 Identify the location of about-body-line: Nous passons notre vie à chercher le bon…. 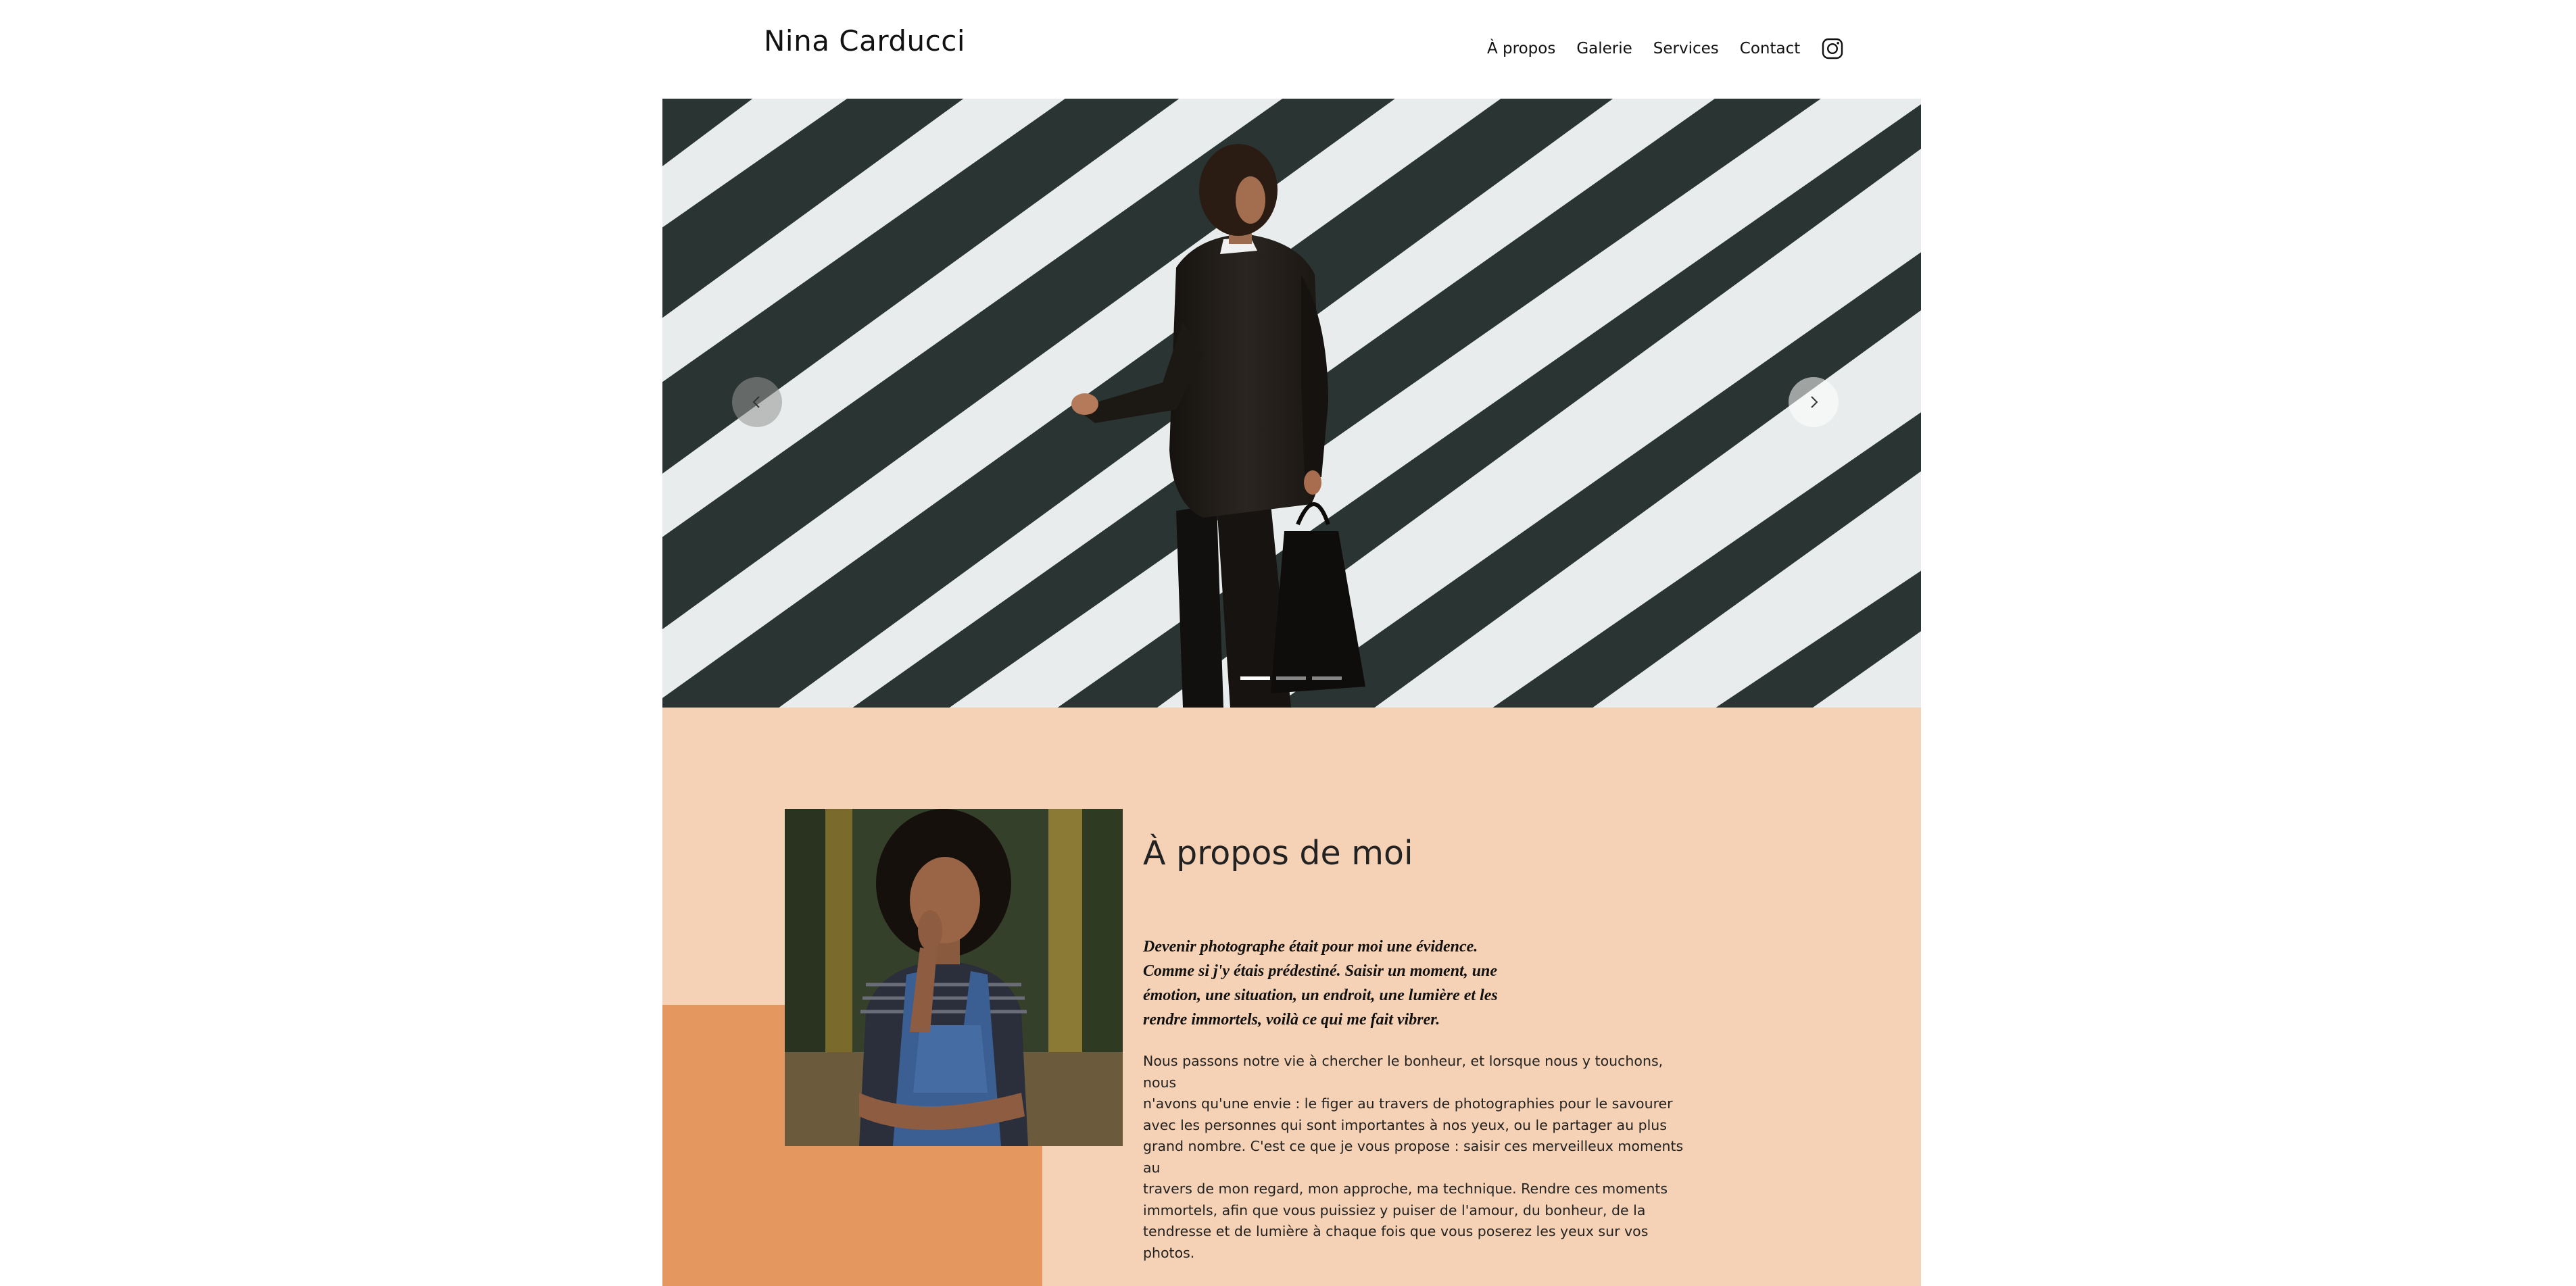
(1403, 1072).